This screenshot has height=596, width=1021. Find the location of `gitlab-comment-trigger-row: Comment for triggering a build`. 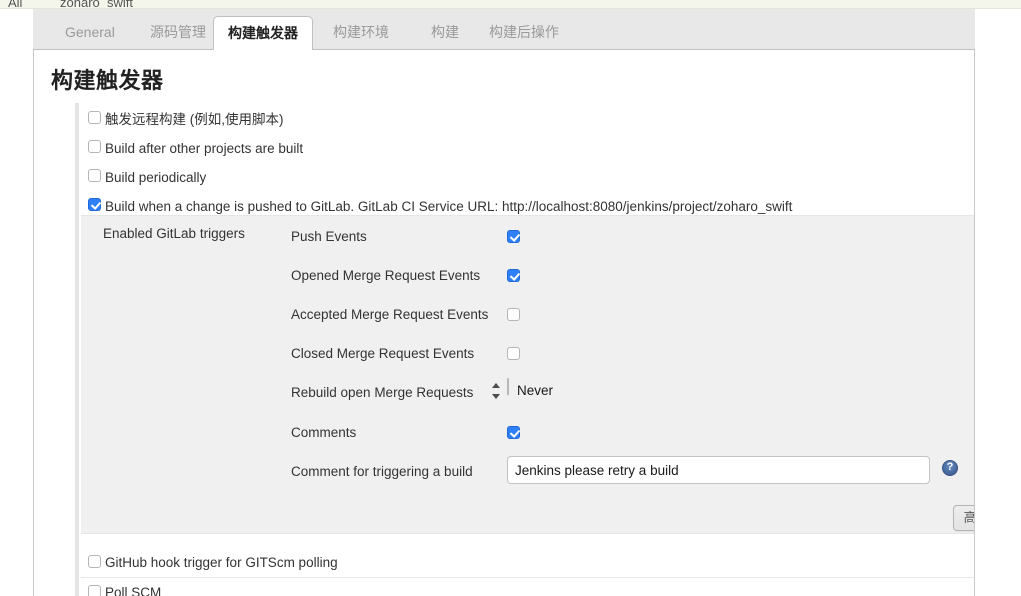

gitlab-comment-trigger-row: Comment for triggering a build is located at coordinates (527, 478).